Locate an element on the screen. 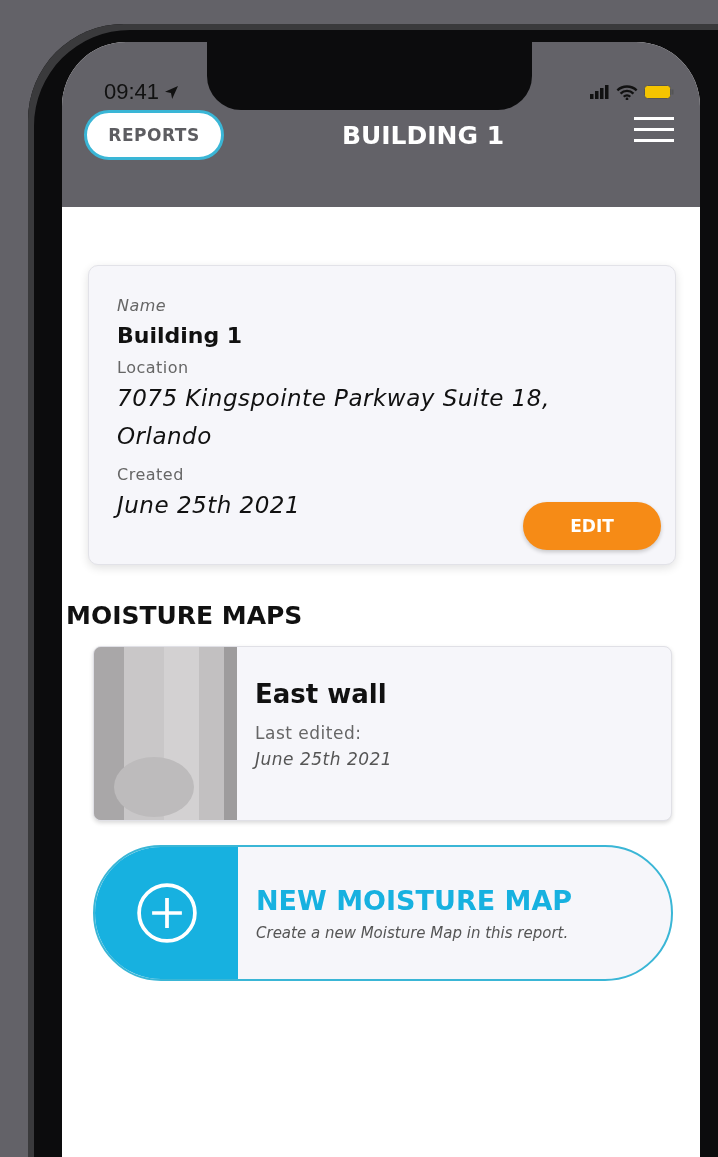  signal-icon is located at coordinates (600, 92).